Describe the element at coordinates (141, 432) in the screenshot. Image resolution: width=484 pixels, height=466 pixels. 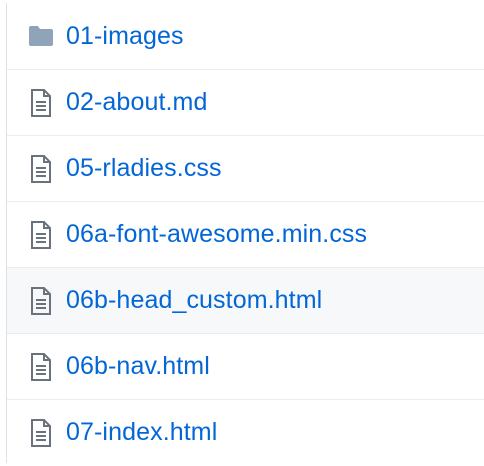
I see `file-link: 07-index.html` at that location.